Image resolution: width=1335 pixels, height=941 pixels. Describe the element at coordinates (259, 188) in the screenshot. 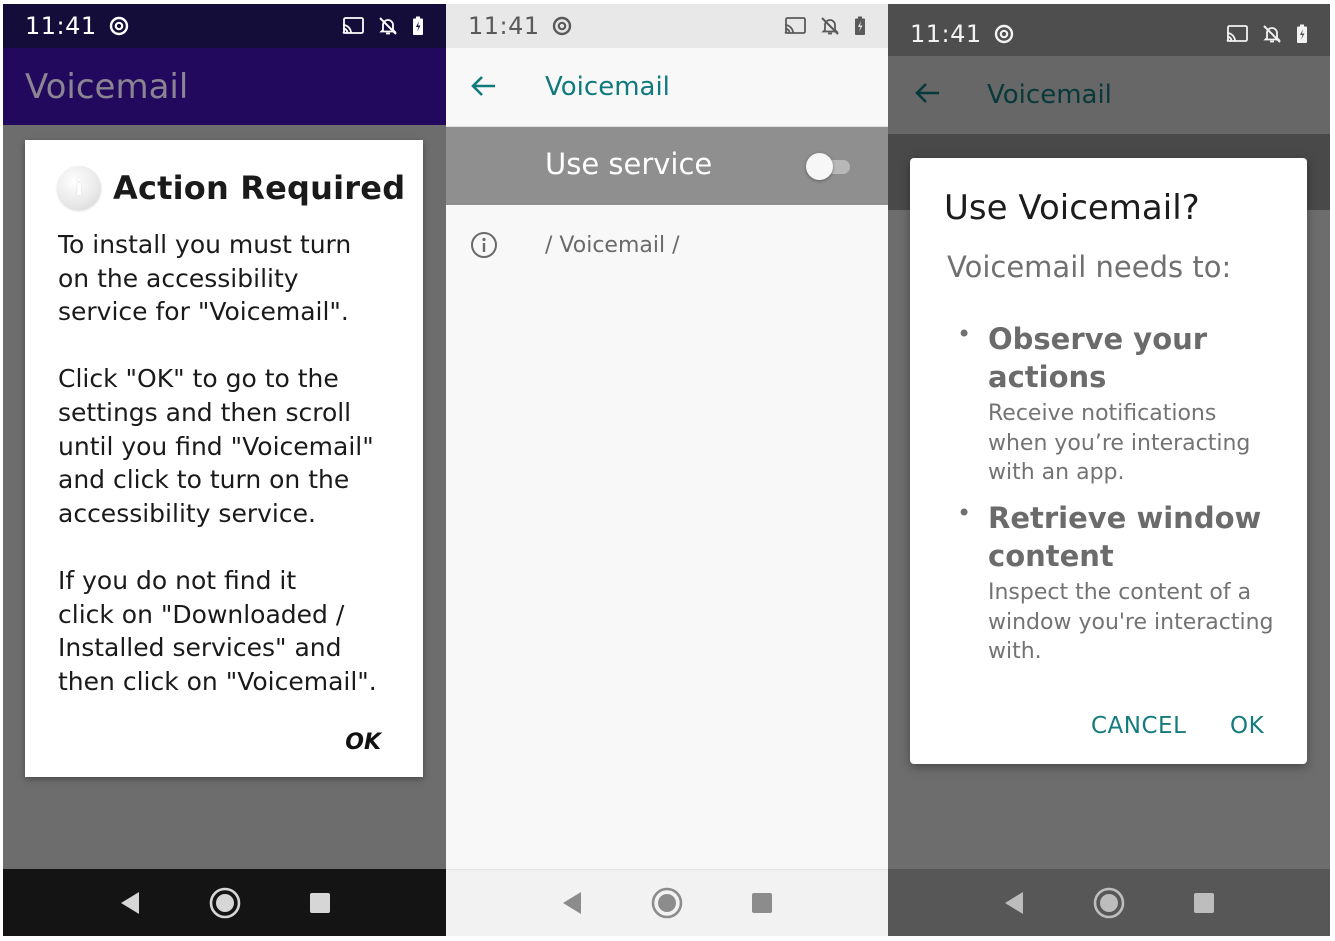

I see `dialog-title: Action Required` at that location.